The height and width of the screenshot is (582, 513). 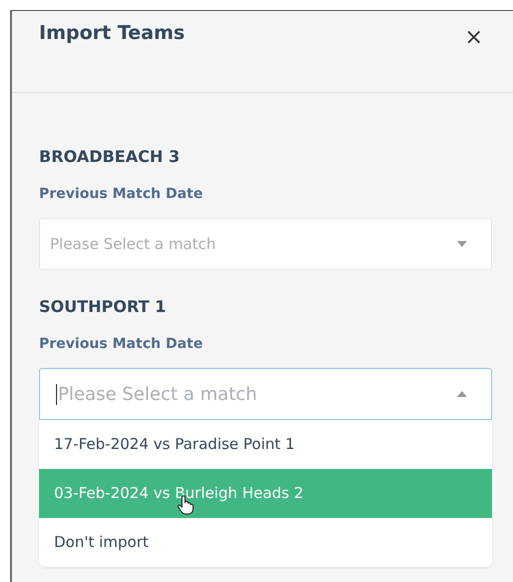 What do you see at coordinates (265, 542) in the screenshot?
I see `dropdown-option: Don't import` at bounding box center [265, 542].